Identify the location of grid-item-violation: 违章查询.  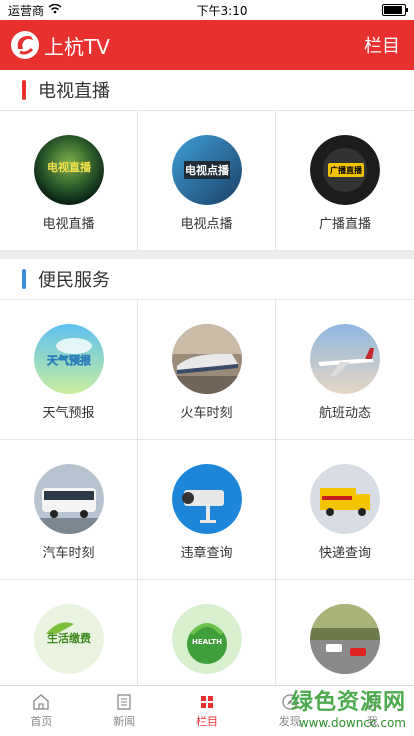
(207, 510).